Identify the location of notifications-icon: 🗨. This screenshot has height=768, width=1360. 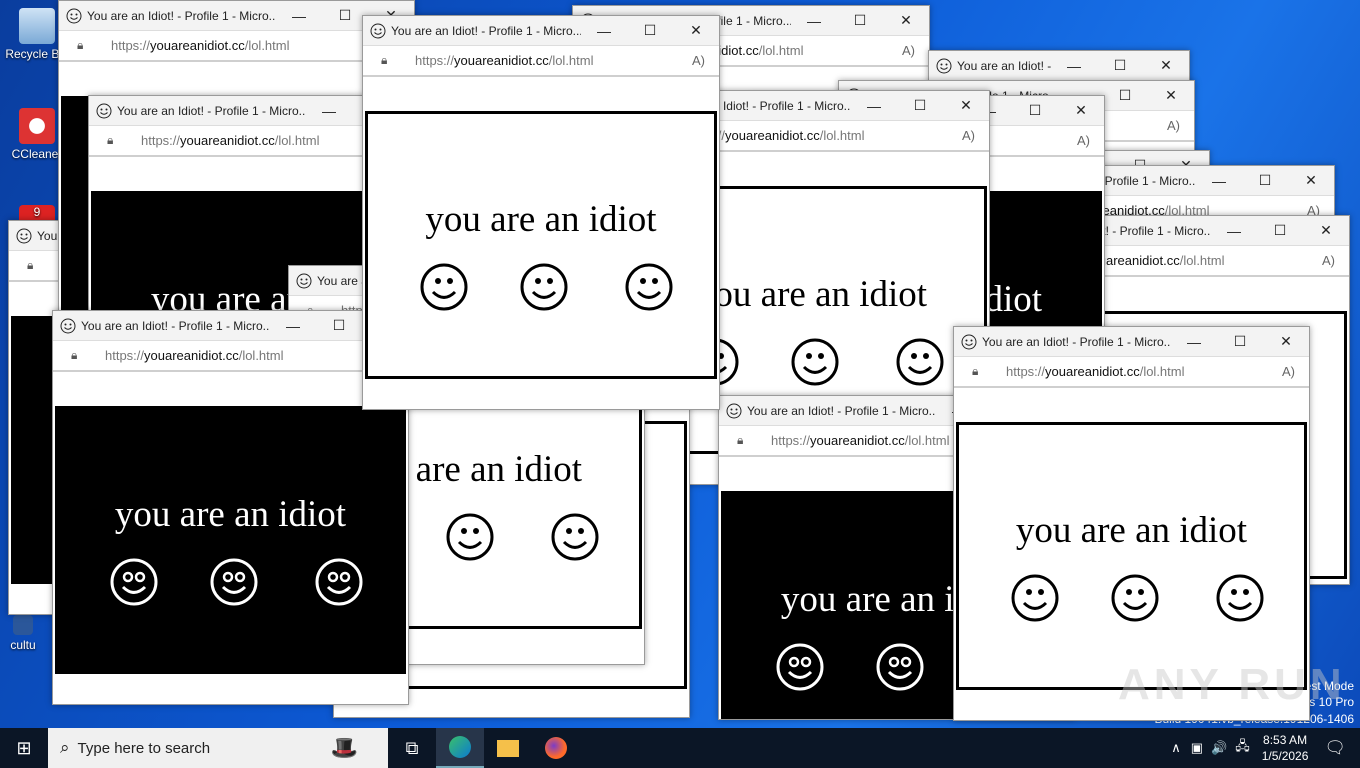
(1335, 748).